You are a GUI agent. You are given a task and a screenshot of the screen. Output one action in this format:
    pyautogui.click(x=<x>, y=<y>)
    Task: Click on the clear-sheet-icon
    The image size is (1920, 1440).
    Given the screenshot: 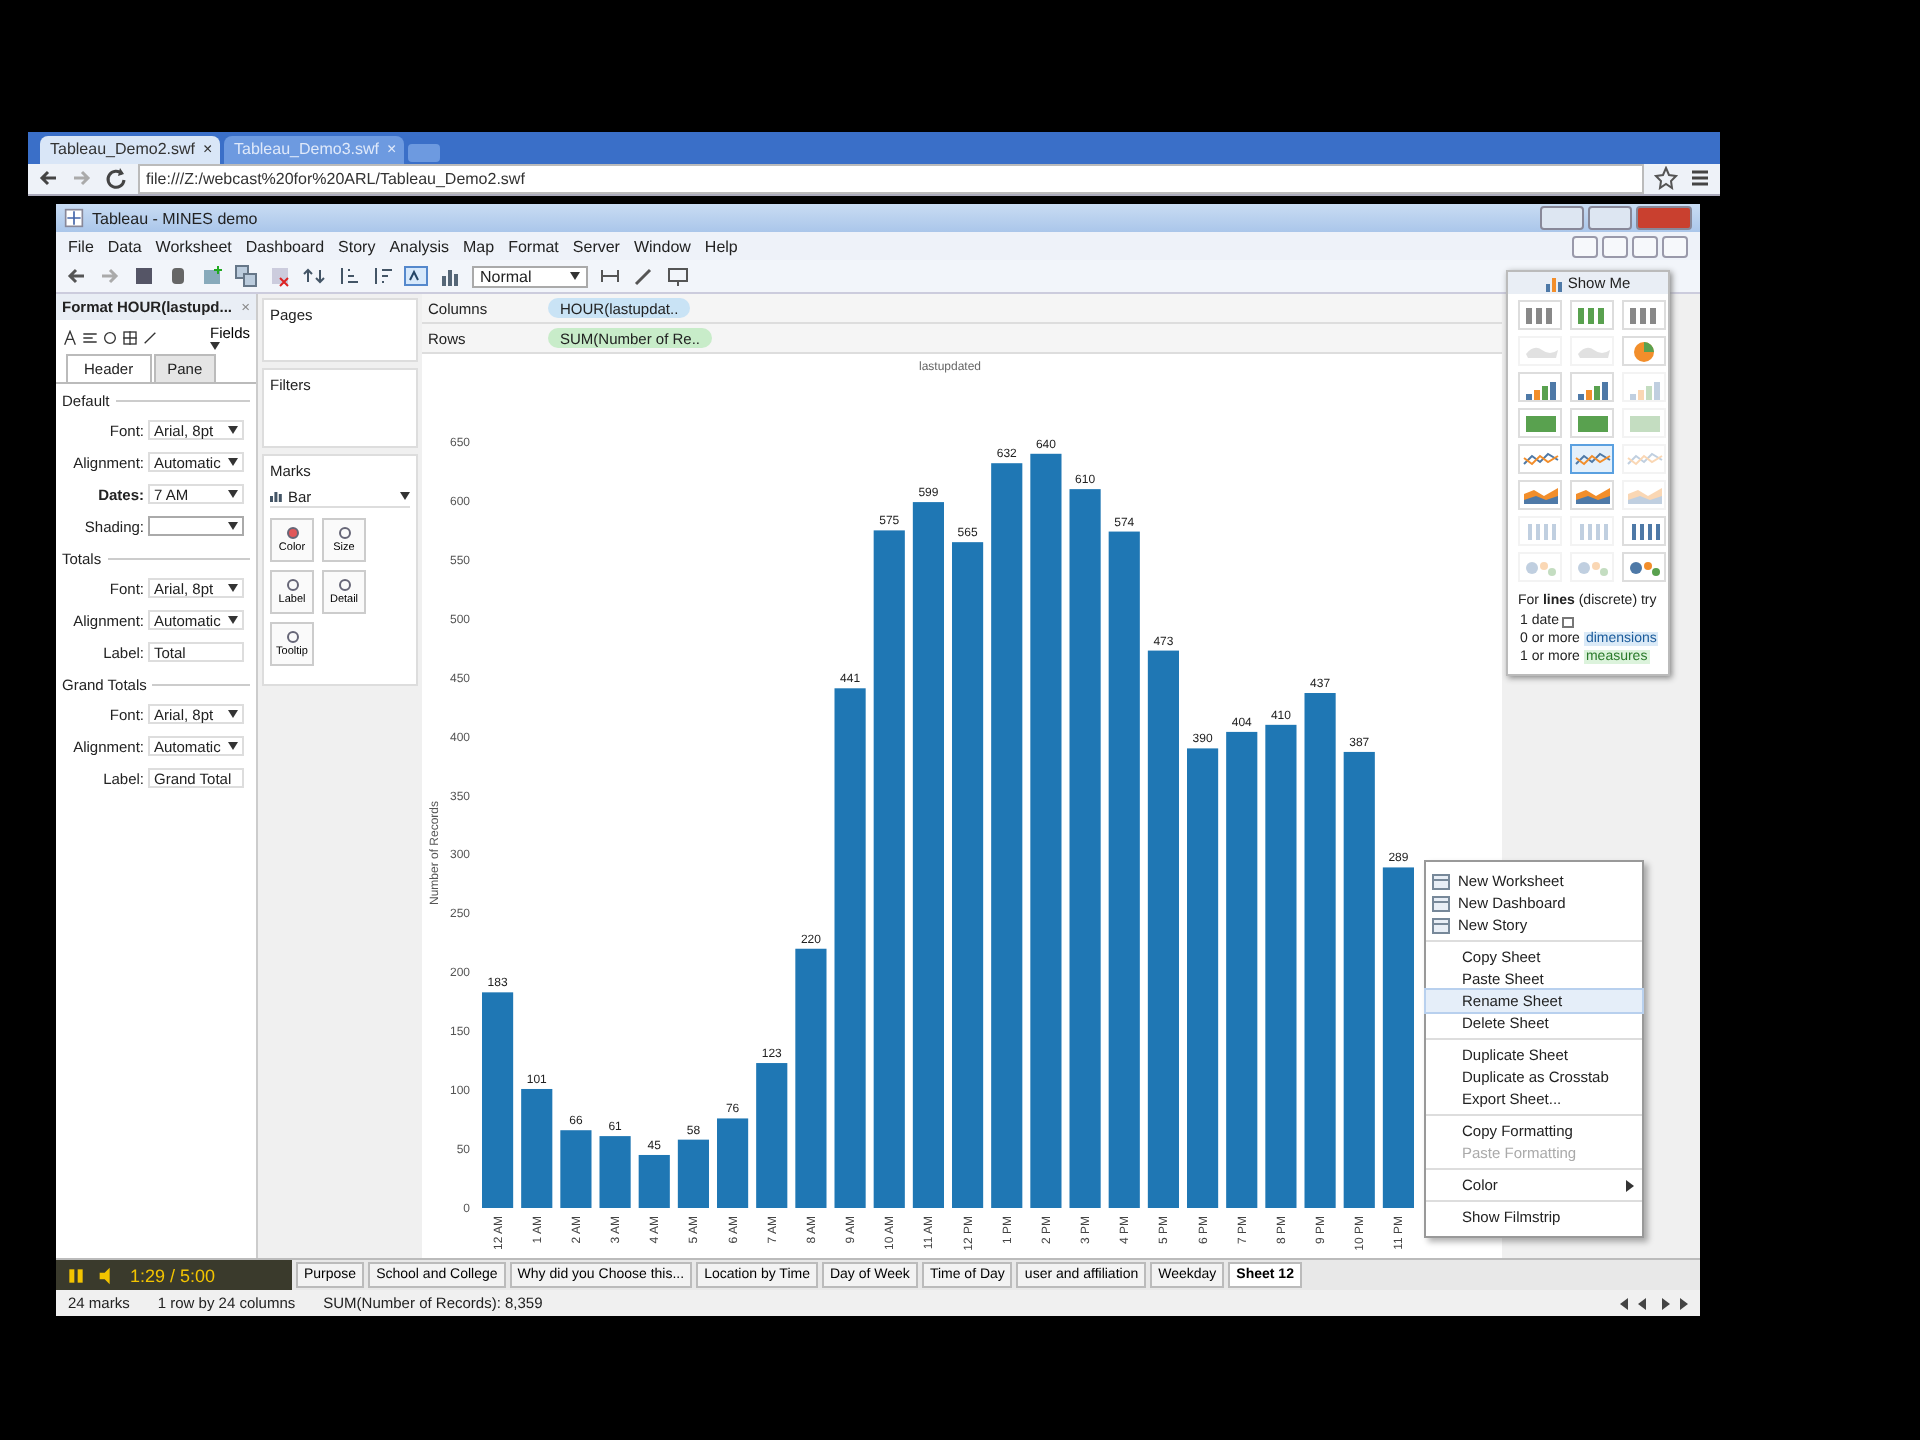 What is the action you would take?
    pyautogui.click(x=280, y=276)
    